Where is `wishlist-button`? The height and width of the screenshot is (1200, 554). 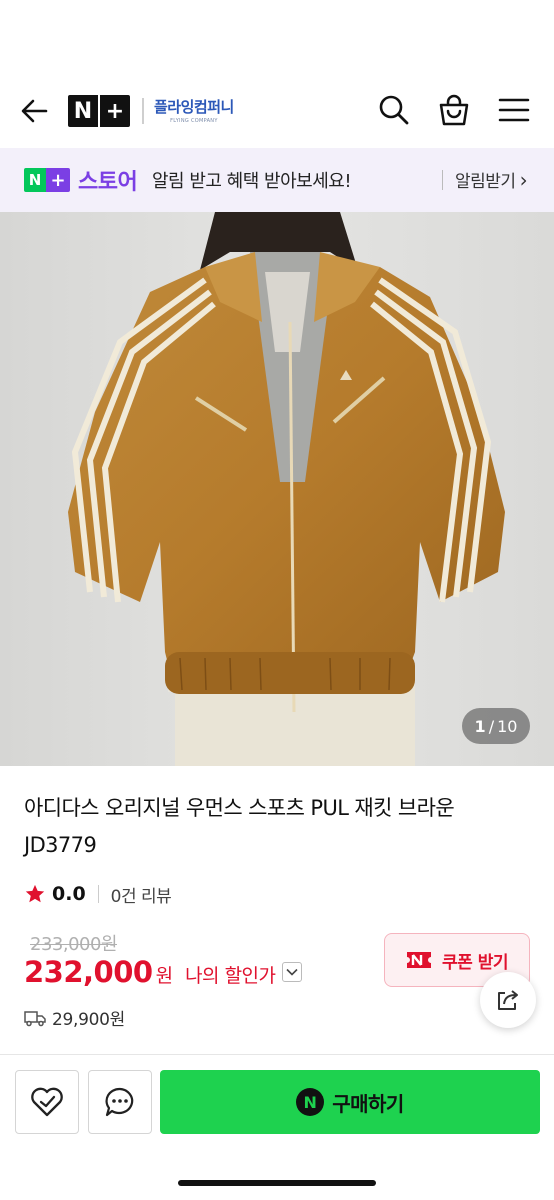 wishlist-button is located at coordinates (47, 1102).